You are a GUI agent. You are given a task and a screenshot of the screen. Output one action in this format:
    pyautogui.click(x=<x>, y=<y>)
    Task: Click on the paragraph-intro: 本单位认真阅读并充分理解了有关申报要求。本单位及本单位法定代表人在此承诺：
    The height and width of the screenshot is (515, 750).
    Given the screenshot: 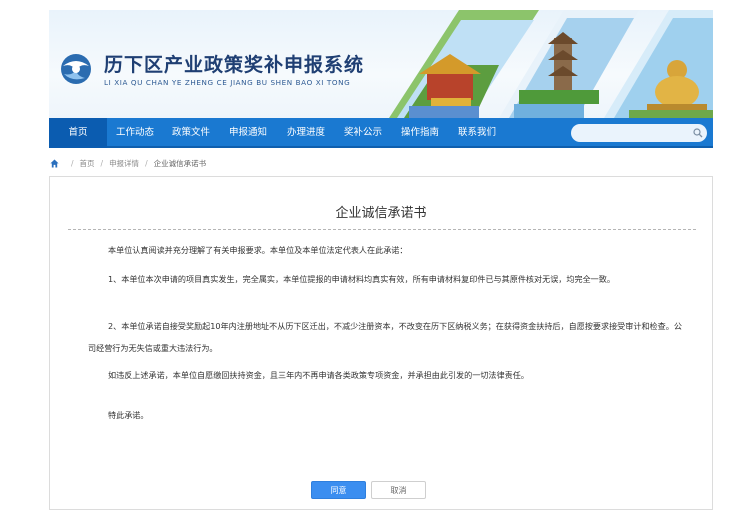 What is the action you would take?
    pyautogui.click(x=258, y=250)
    